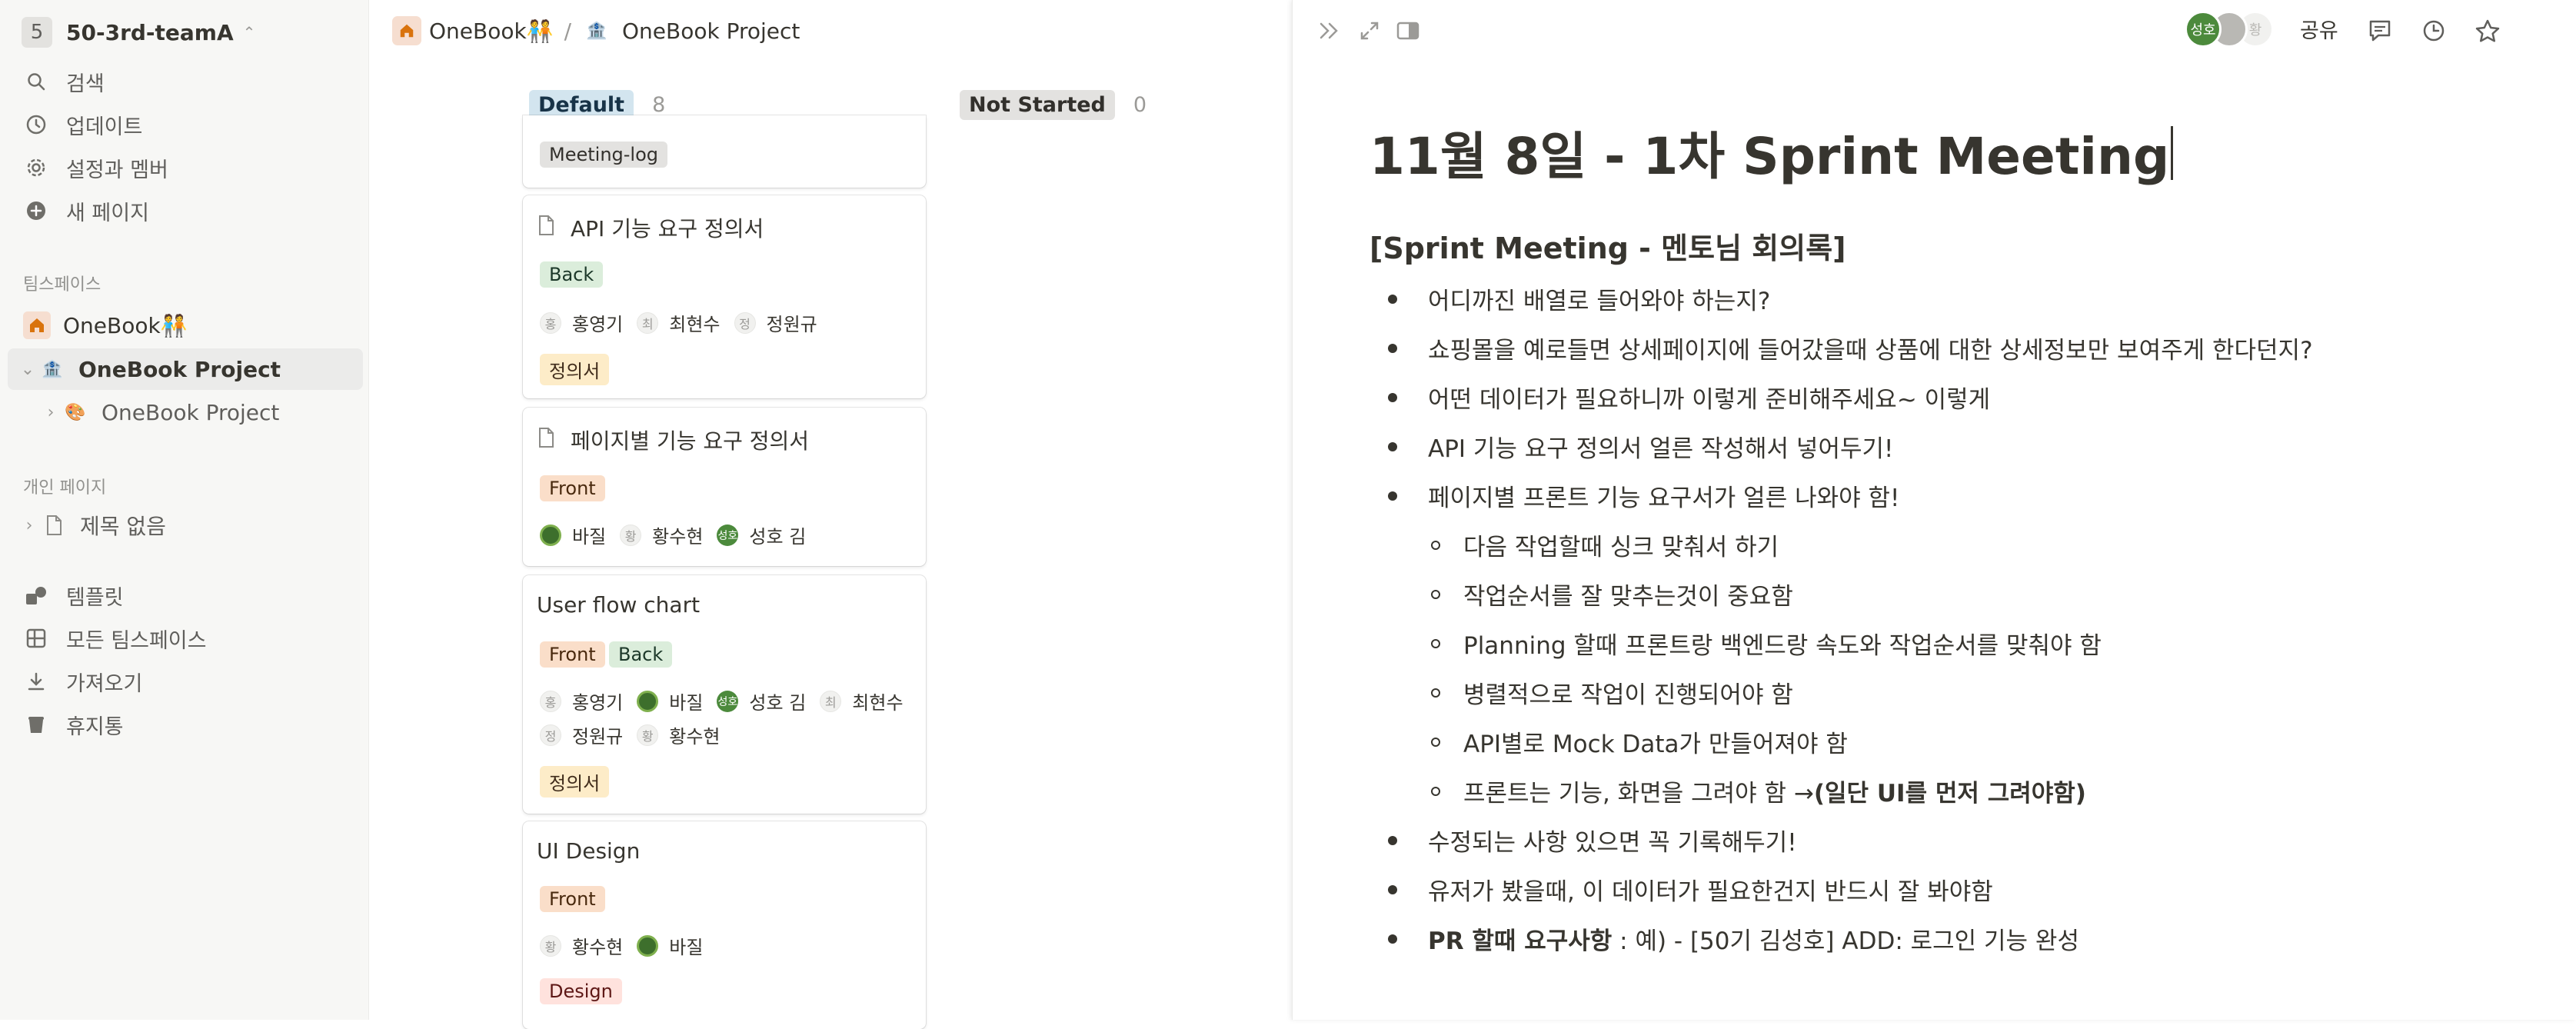 The width and height of the screenshot is (2576, 1029). Describe the element at coordinates (53, 369) in the screenshot. I see `bank-emoji-icon: 🏦` at that location.